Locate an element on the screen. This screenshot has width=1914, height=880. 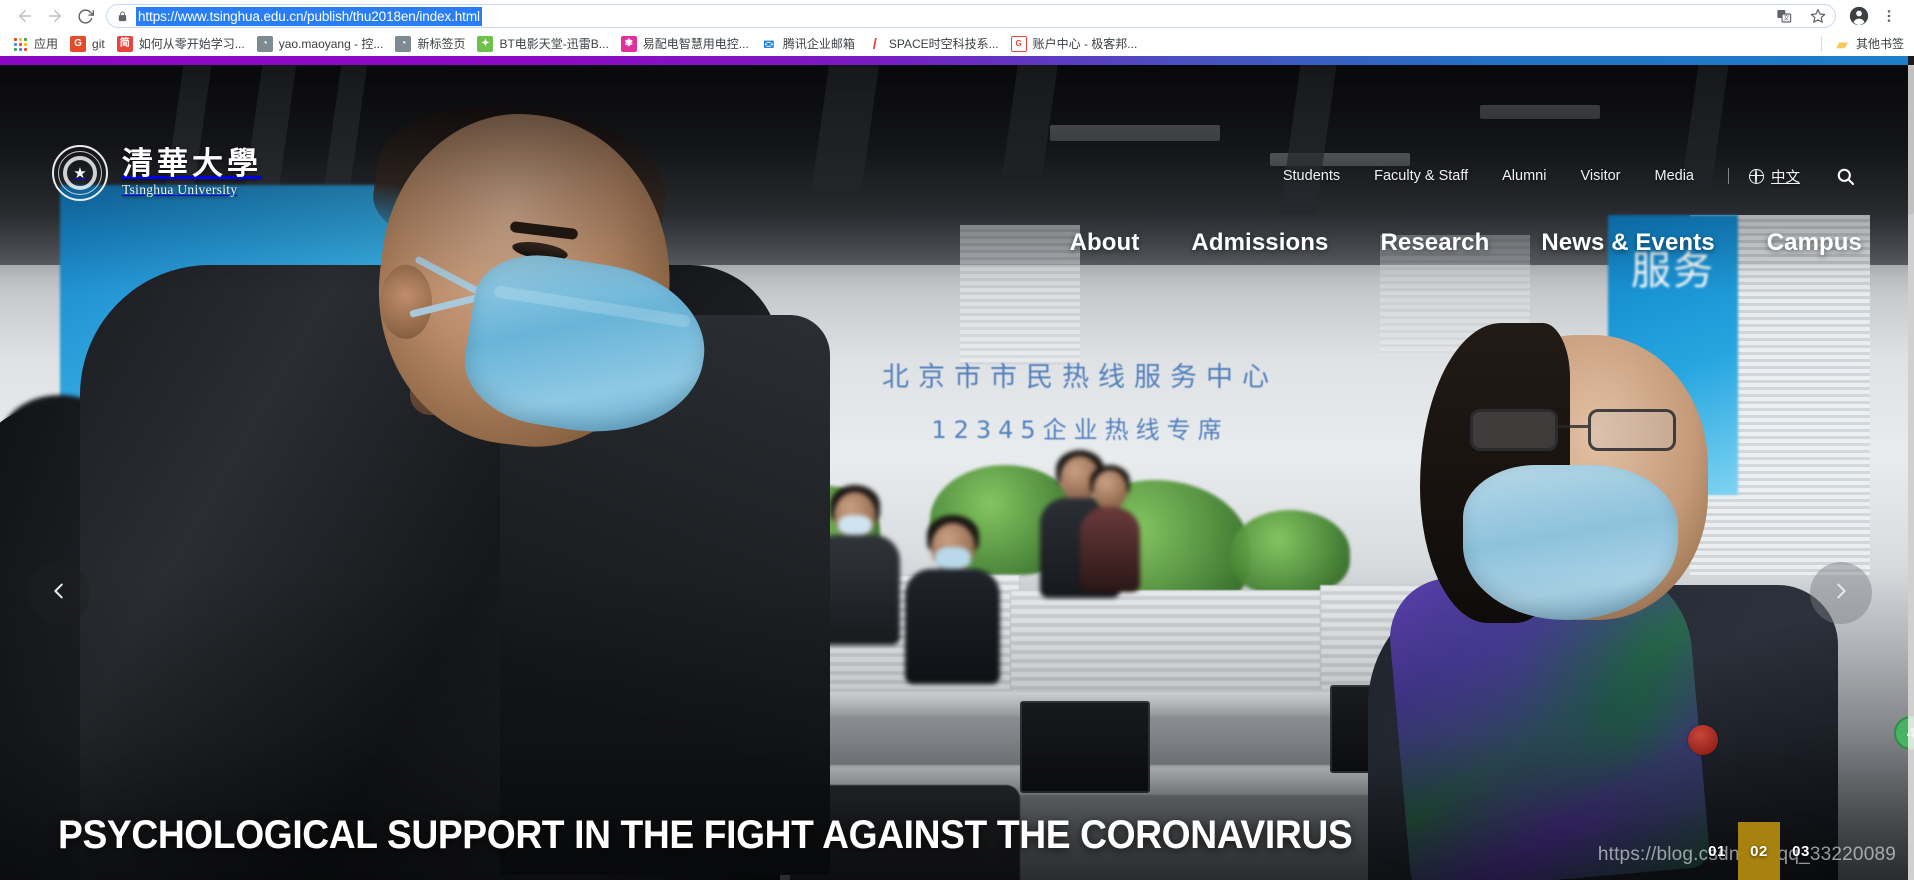
language-switch-button: 中文 is located at coordinates (1774, 176).